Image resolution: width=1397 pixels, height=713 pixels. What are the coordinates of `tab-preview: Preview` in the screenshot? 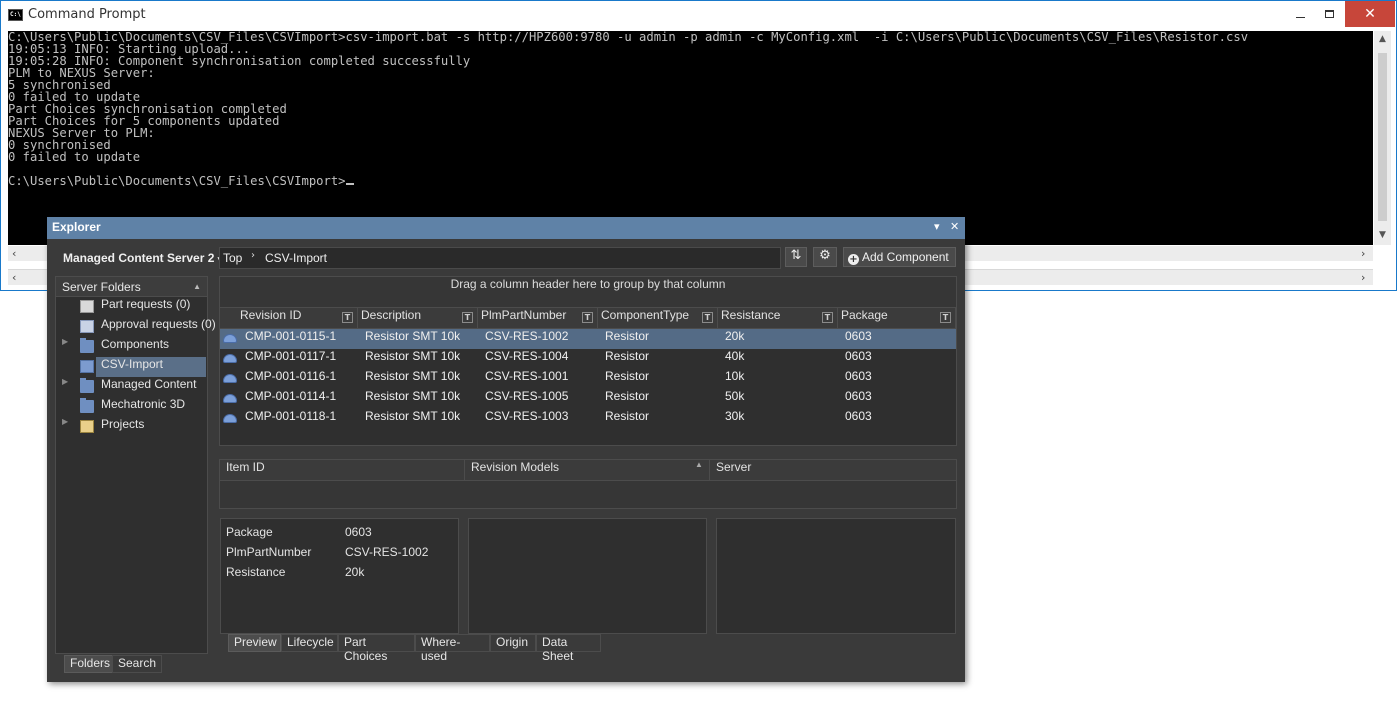 It's located at (254, 643).